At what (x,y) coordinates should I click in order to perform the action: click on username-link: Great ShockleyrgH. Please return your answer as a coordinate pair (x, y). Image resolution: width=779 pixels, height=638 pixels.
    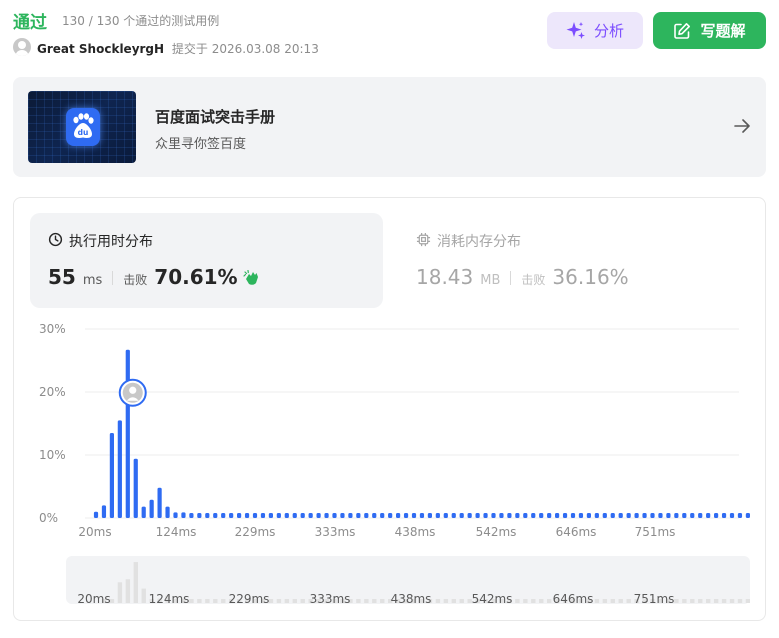
    Looking at the image, I should click on (100, 49).